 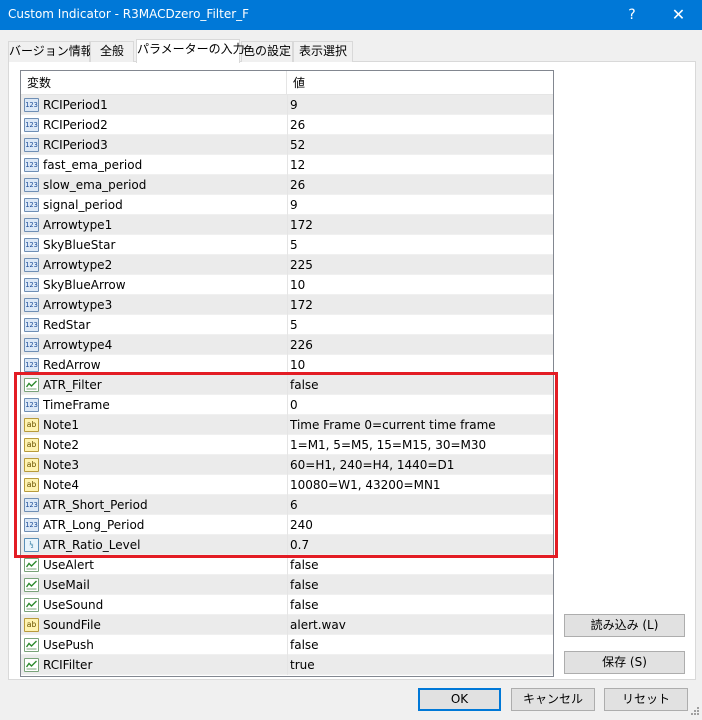 I want to click on table-row: 123 Arrowtype4 226, so click(x=287, y=345).